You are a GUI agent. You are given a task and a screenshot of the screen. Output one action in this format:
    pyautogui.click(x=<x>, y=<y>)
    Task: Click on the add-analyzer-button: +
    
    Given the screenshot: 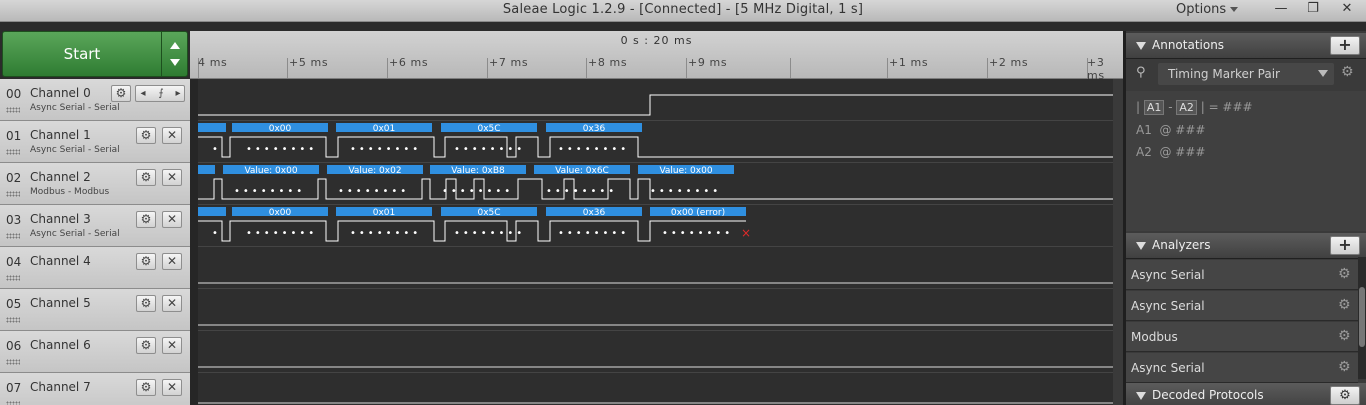 What is the action you would take?
    pyautogui.click(x=1345, y=245)
    